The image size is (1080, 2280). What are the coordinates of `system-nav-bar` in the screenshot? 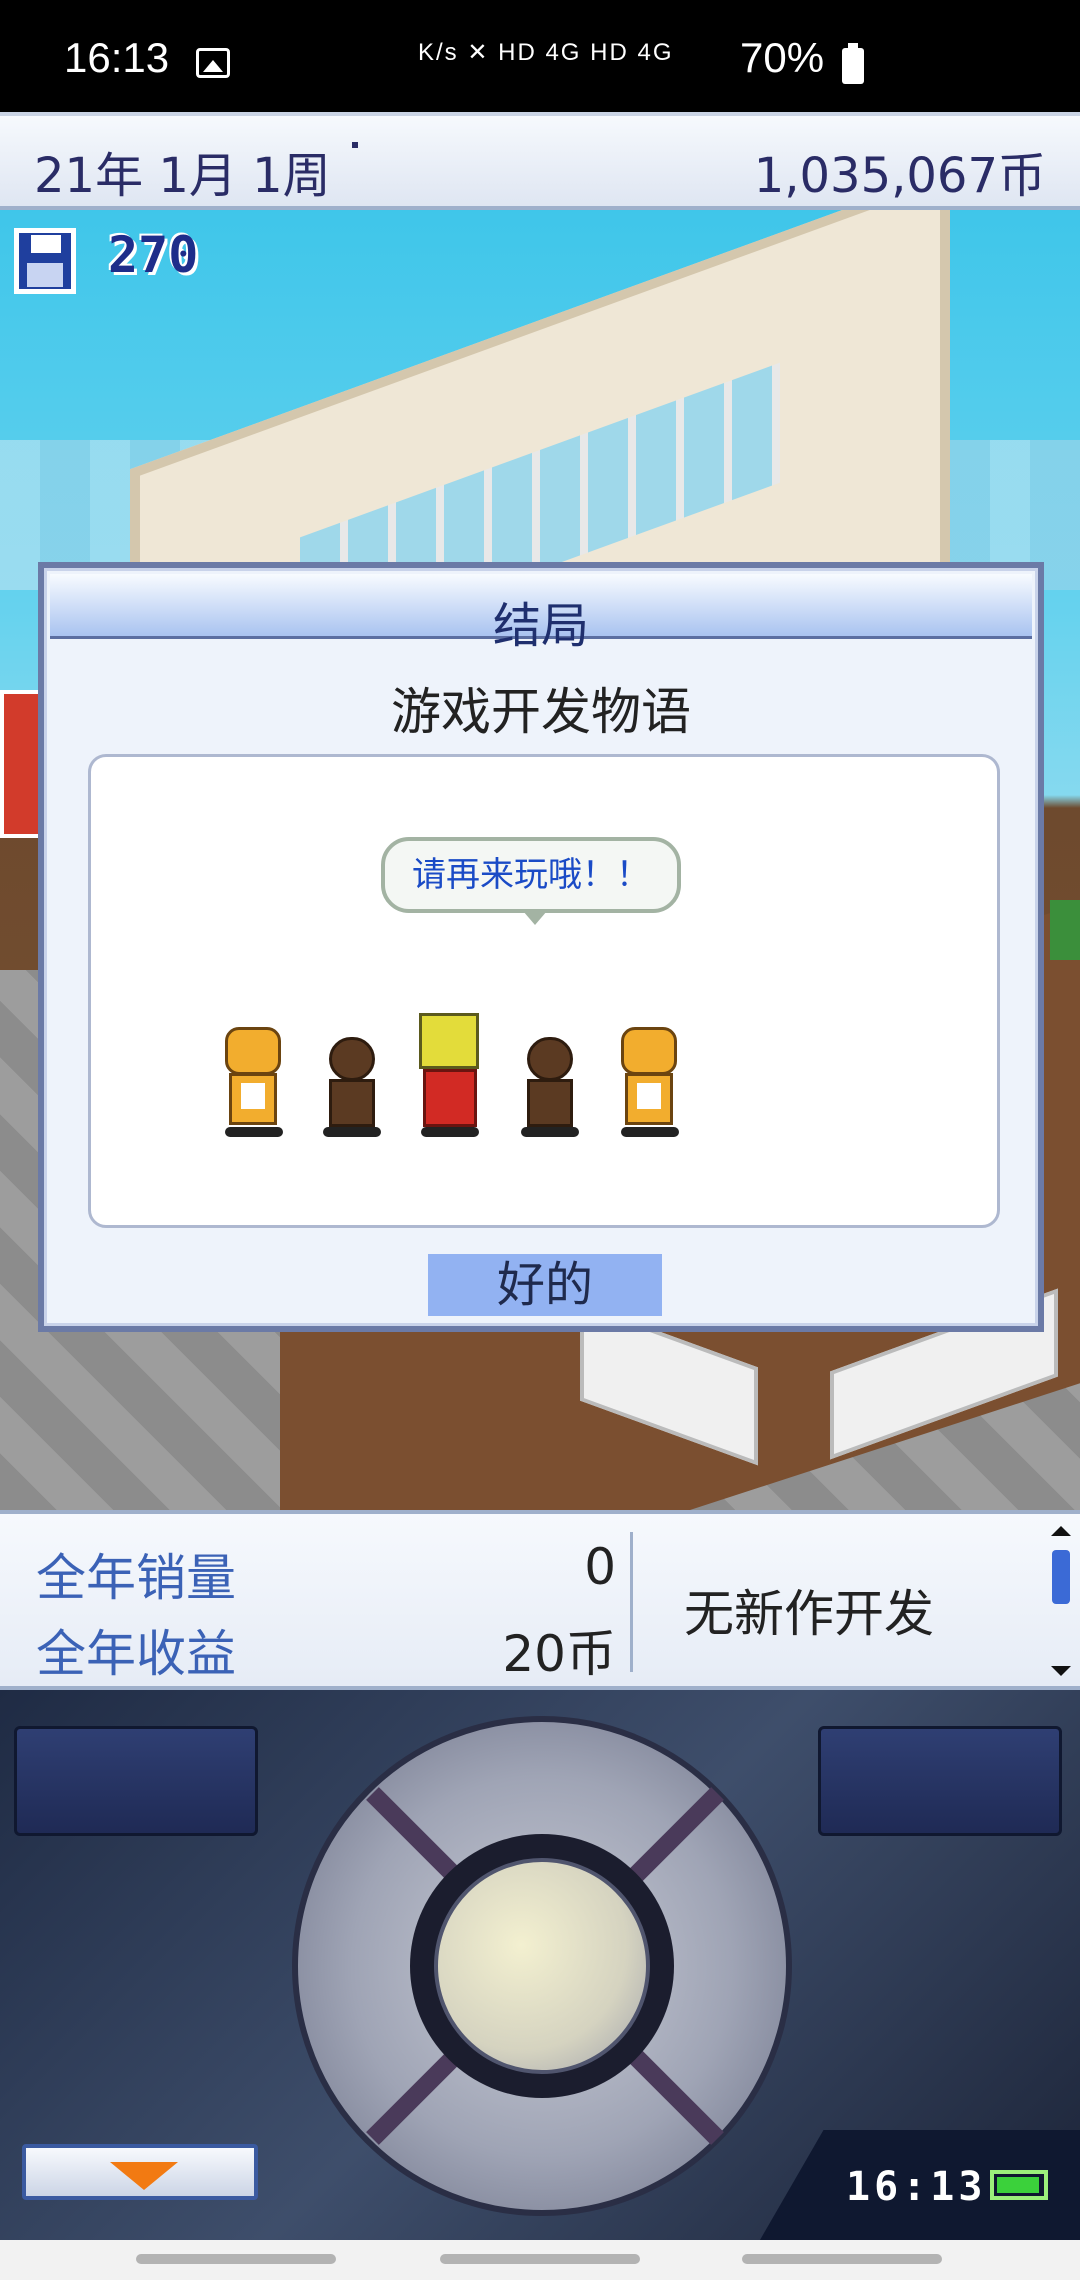 It's located at (540, 2260).